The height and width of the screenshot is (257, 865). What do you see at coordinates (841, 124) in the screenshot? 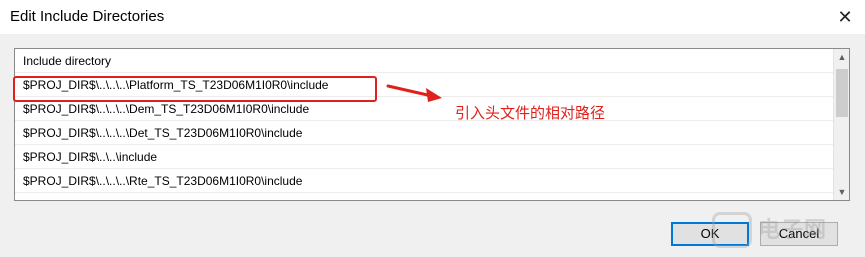
I see `vertical-scrollbar: ▲ ▼` at bounding box center [841, 124].